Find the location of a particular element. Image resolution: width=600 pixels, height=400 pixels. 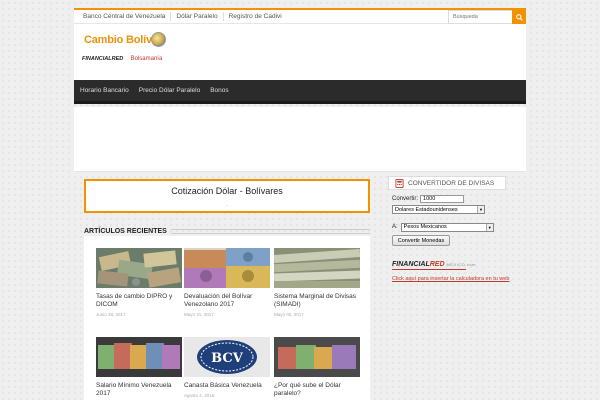

bcv-seal-text: BCV is located at coordinates (227, 358).